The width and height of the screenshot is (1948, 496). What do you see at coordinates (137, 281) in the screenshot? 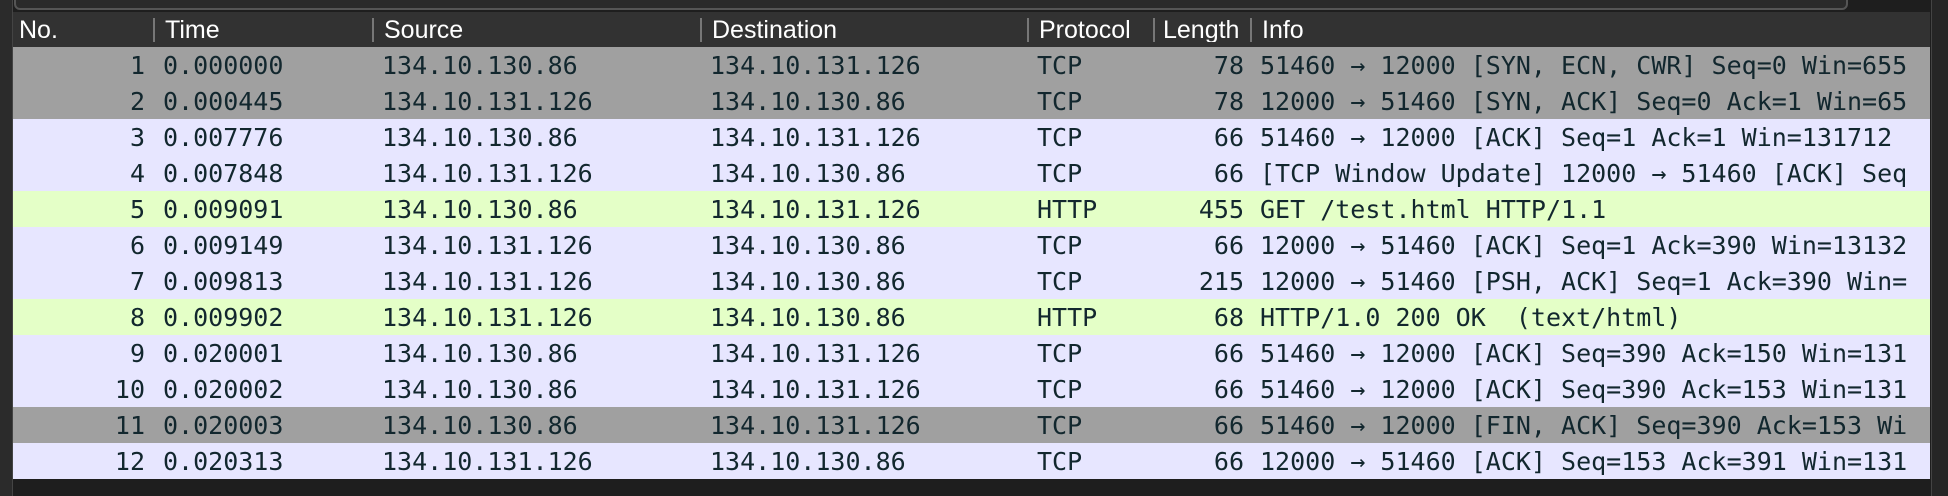
I see `packet-no-cell: 7` at bounding box center [137, 281].